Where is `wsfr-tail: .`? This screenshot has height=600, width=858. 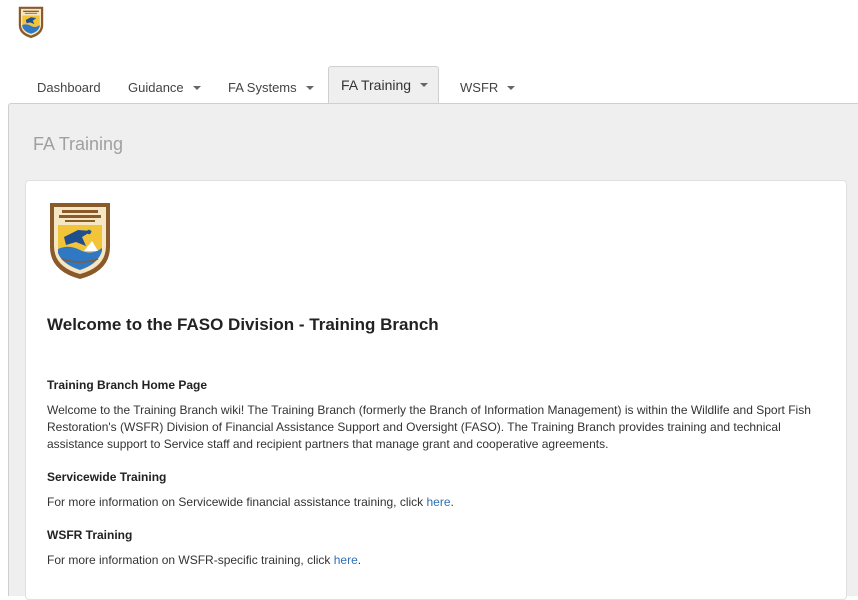
wsfr-tail: . is located at coordinates (359, 560).